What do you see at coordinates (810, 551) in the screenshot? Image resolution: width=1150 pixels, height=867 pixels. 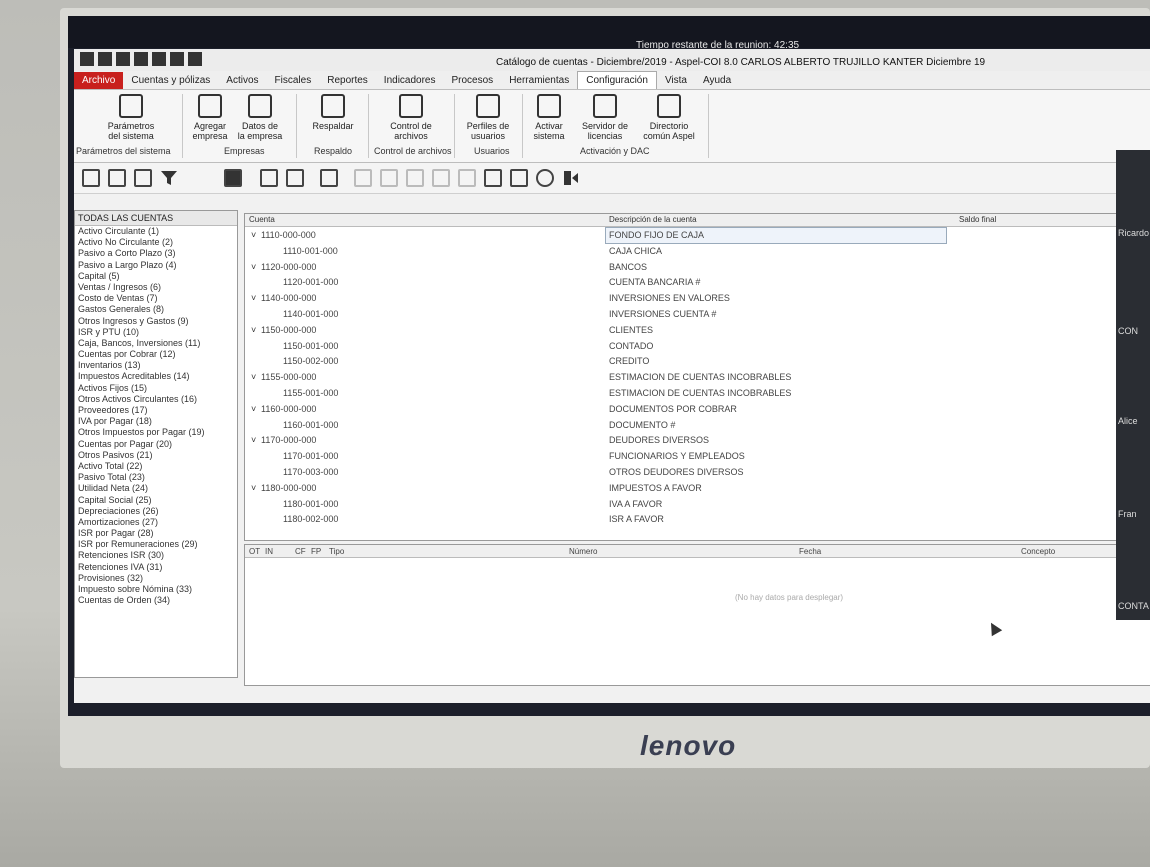 I see `column-fecha: Fecha` at bounding box center [810, 551].